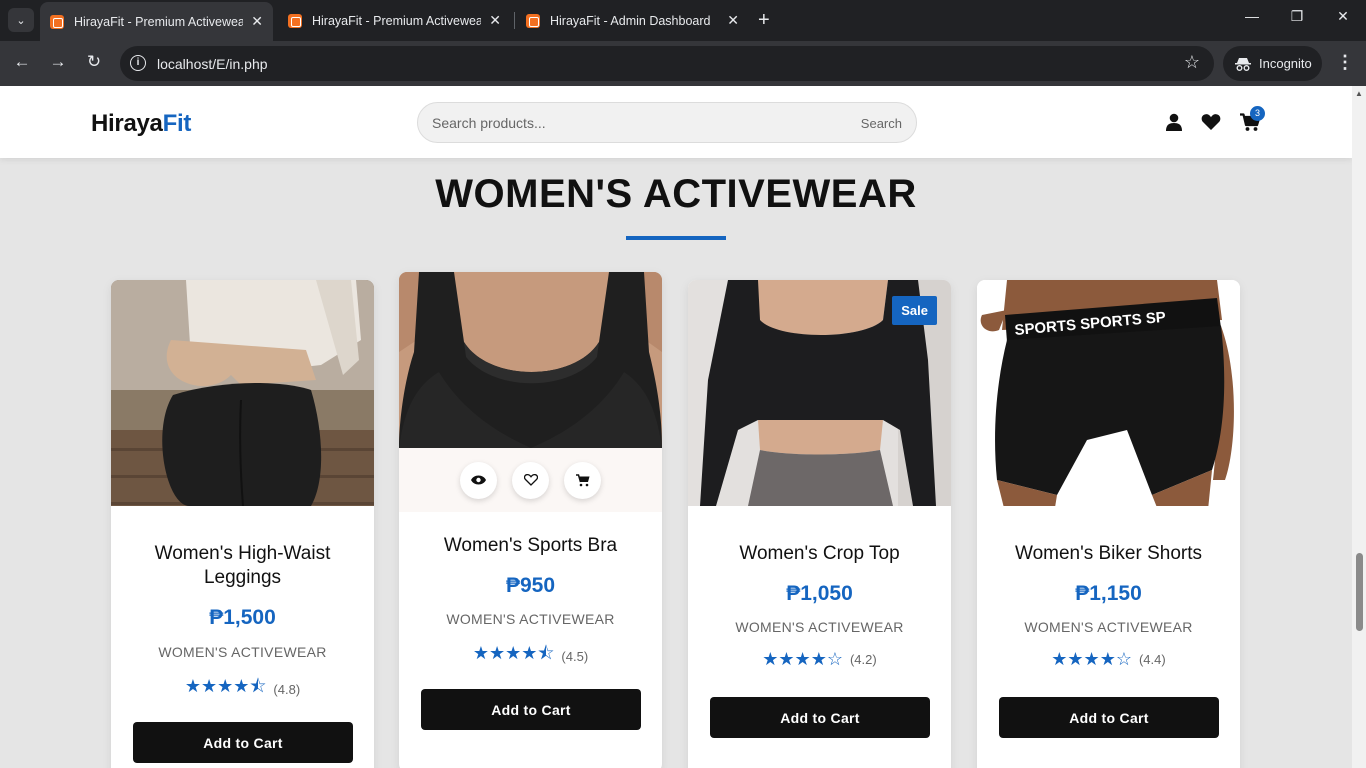 The width and height of the screenshot is (1366, 768). What do you see at coordinates (914, 310) in the screenshot?
I see `sale-badge: Sale` at bounding box center [914, 310].